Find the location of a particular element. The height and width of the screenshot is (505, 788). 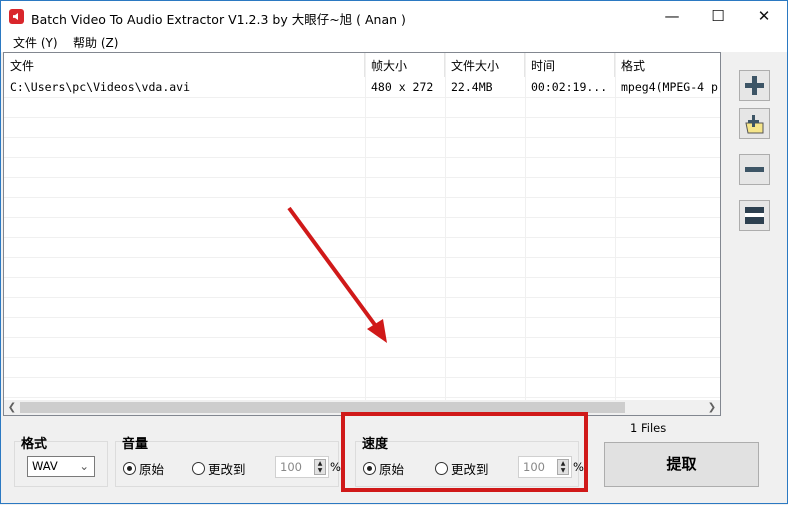

annotation-arrow-icon is located at coordinates (337, 274).